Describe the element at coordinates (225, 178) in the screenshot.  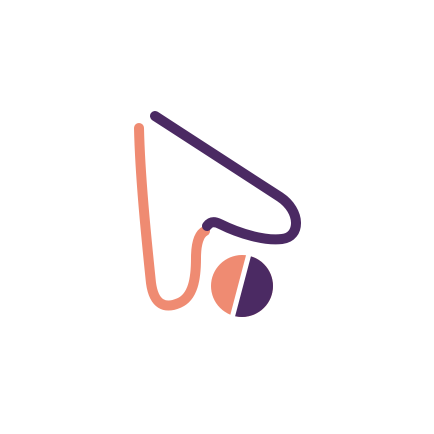
I see `purple-stroke` at that location.